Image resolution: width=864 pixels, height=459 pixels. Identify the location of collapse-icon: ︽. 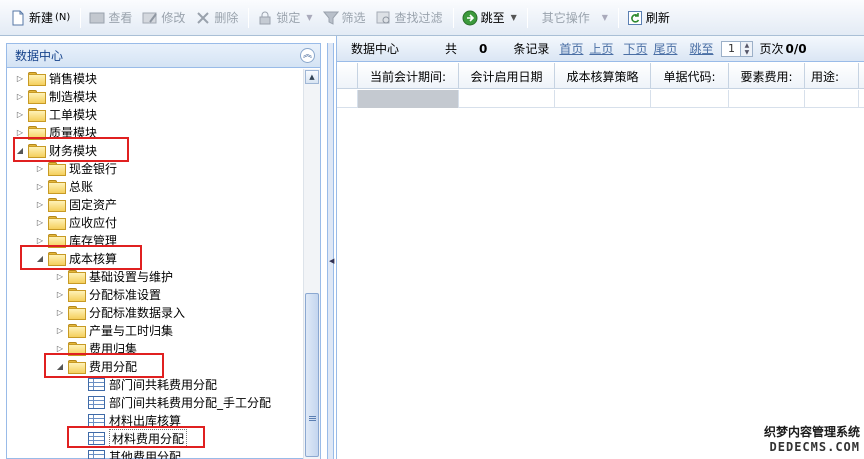
(307, 55).